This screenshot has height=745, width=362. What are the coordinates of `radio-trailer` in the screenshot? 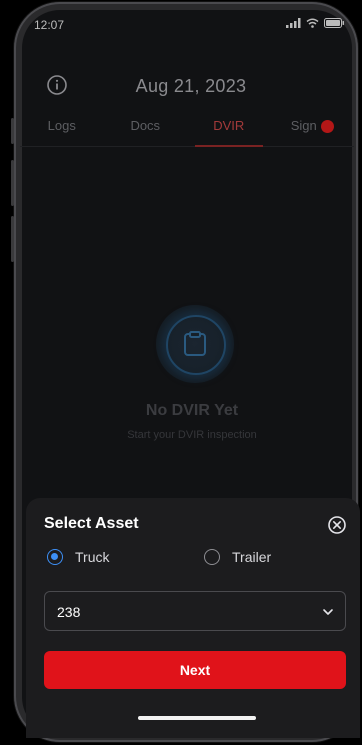 It's located at (212, 557).